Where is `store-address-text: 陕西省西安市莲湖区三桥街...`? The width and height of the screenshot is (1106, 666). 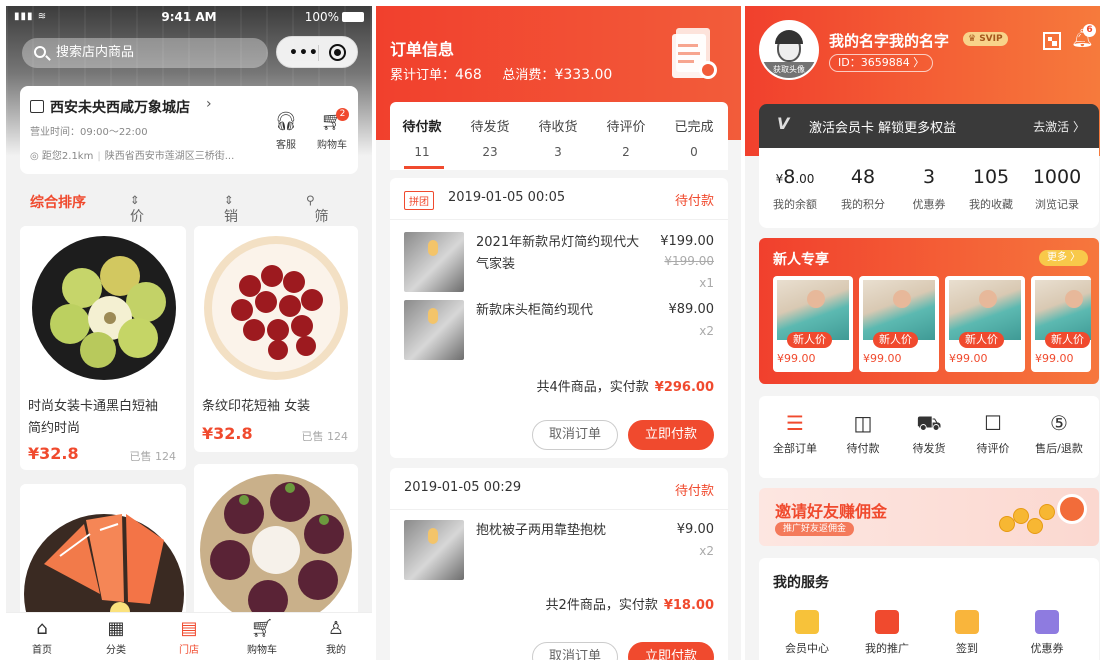
store-address-text: 陕西省西安市莲湖区三桥街... is located at coordinates (169, 156).